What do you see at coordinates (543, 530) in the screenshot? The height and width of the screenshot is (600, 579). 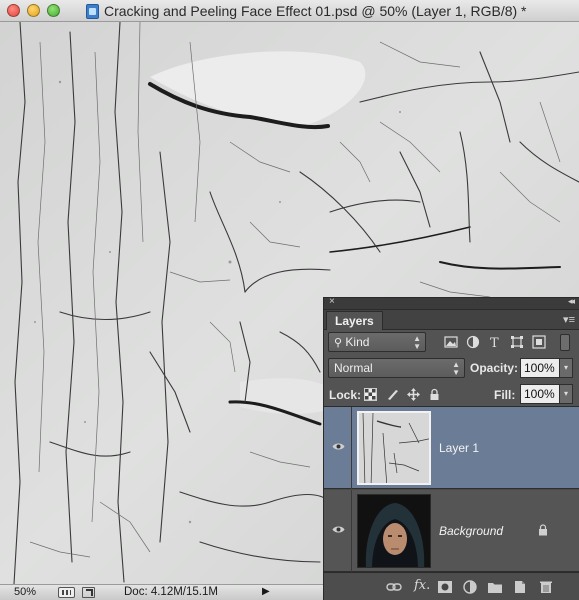 I see `layer-locked-icon` at bounding box center [543, 530].